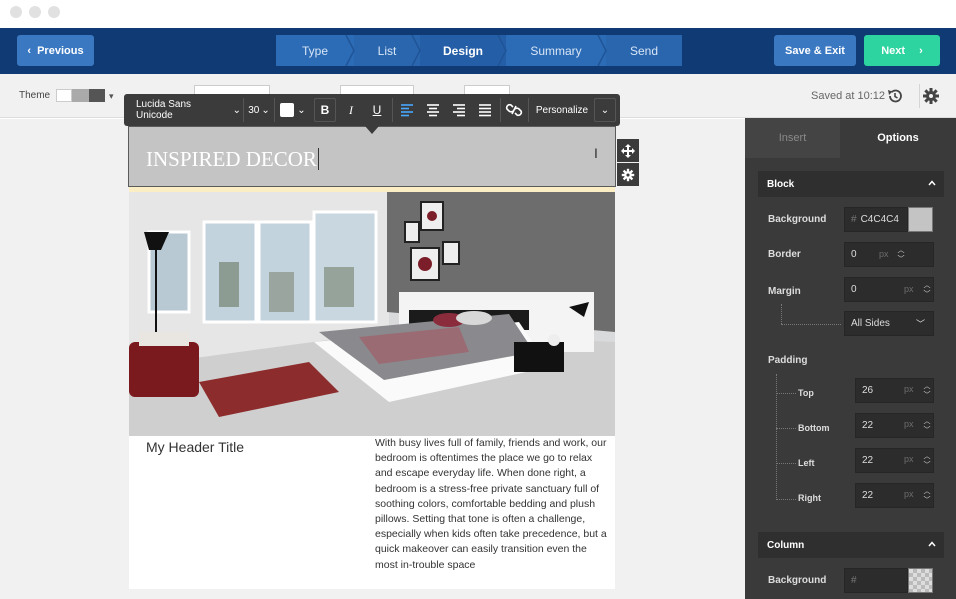 This screenshot has height=599, width=956. I want to click on hash-prefix: #, so click(854, 580).